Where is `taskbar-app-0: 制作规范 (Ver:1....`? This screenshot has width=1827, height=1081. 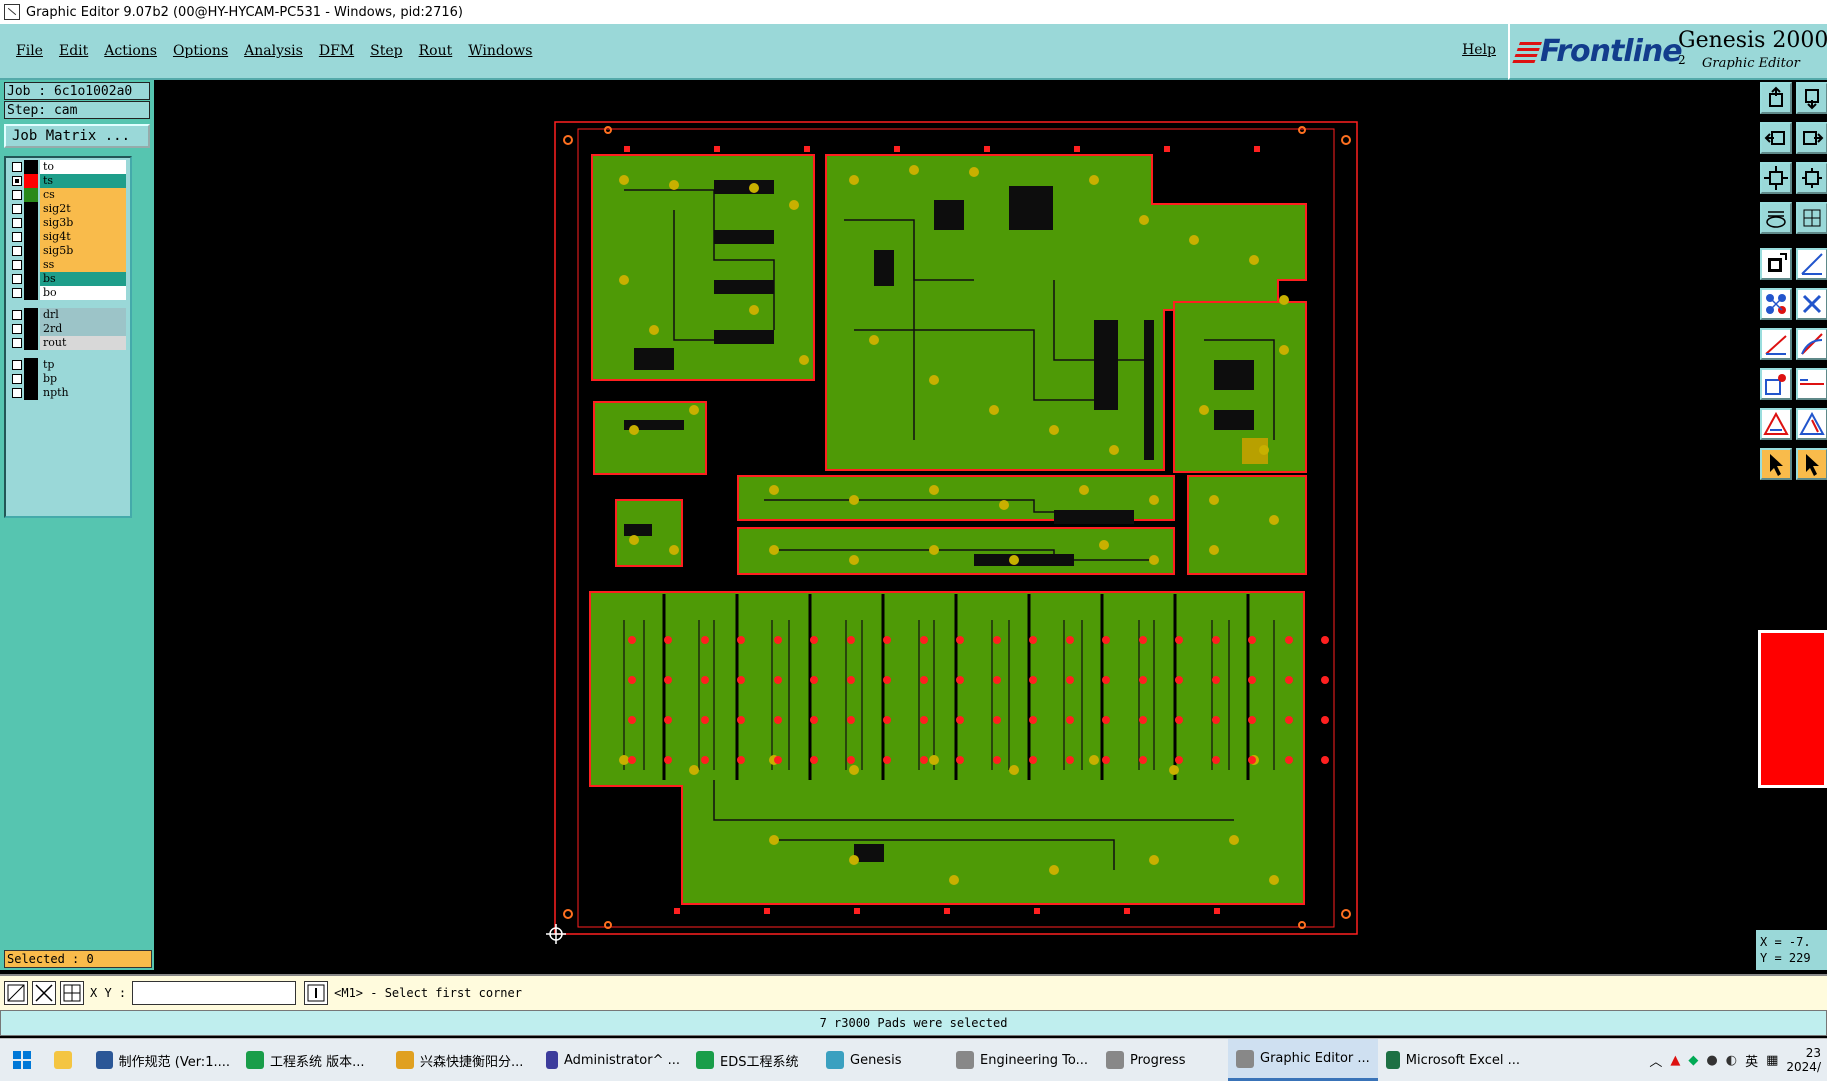 taskbar-app-0: 制作规范 (Ver:1.... is located at coordinates (163, 1060).